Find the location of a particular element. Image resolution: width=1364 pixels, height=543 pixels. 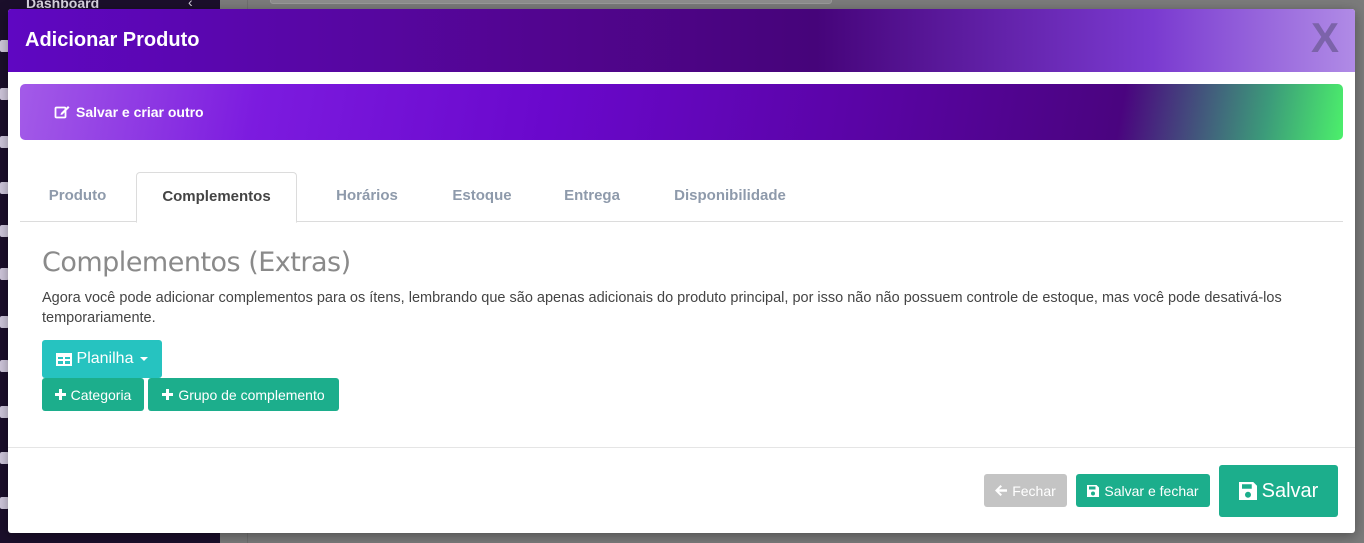

close-button: Fechar is located at coordinates (1025, 490).